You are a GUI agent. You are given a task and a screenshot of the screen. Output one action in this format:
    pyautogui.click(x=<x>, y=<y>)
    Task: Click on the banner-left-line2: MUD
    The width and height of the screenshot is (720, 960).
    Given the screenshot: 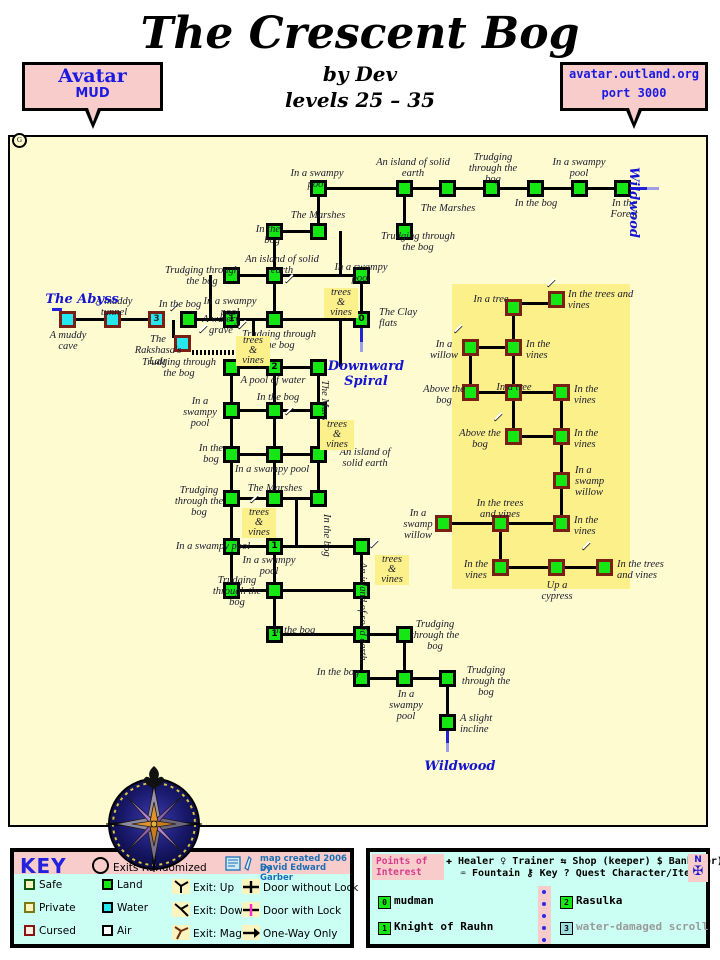 What is the action you would take?
    pyautogui.click(x=92, y=93)
    